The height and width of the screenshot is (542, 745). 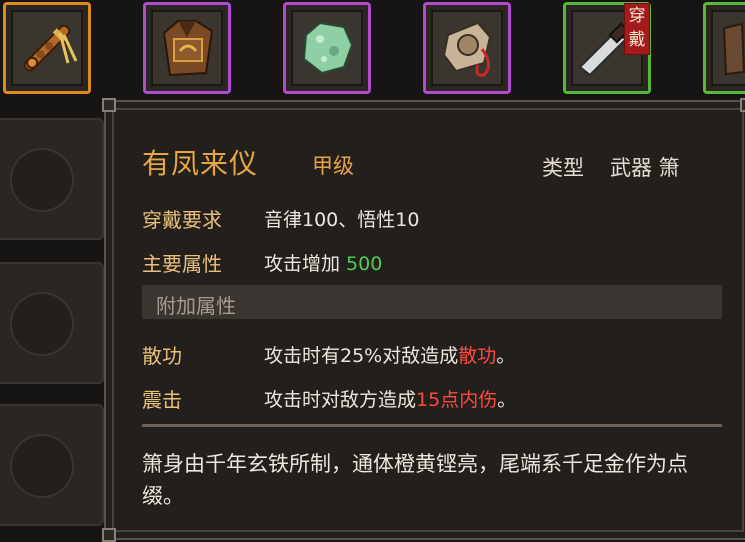 What do you see at coordinates (432, 302) in the screenshot?
I see `extra-attrs-header: 附加属性` at bounding box center [432, 302].